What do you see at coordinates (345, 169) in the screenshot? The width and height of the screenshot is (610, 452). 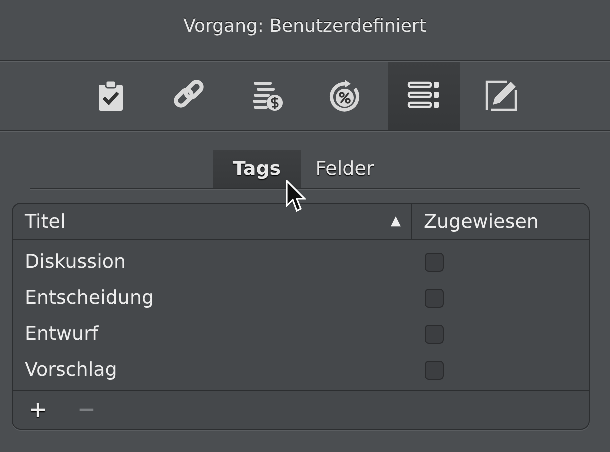 I see `tab: Felder` at bounding box center [345, 169].